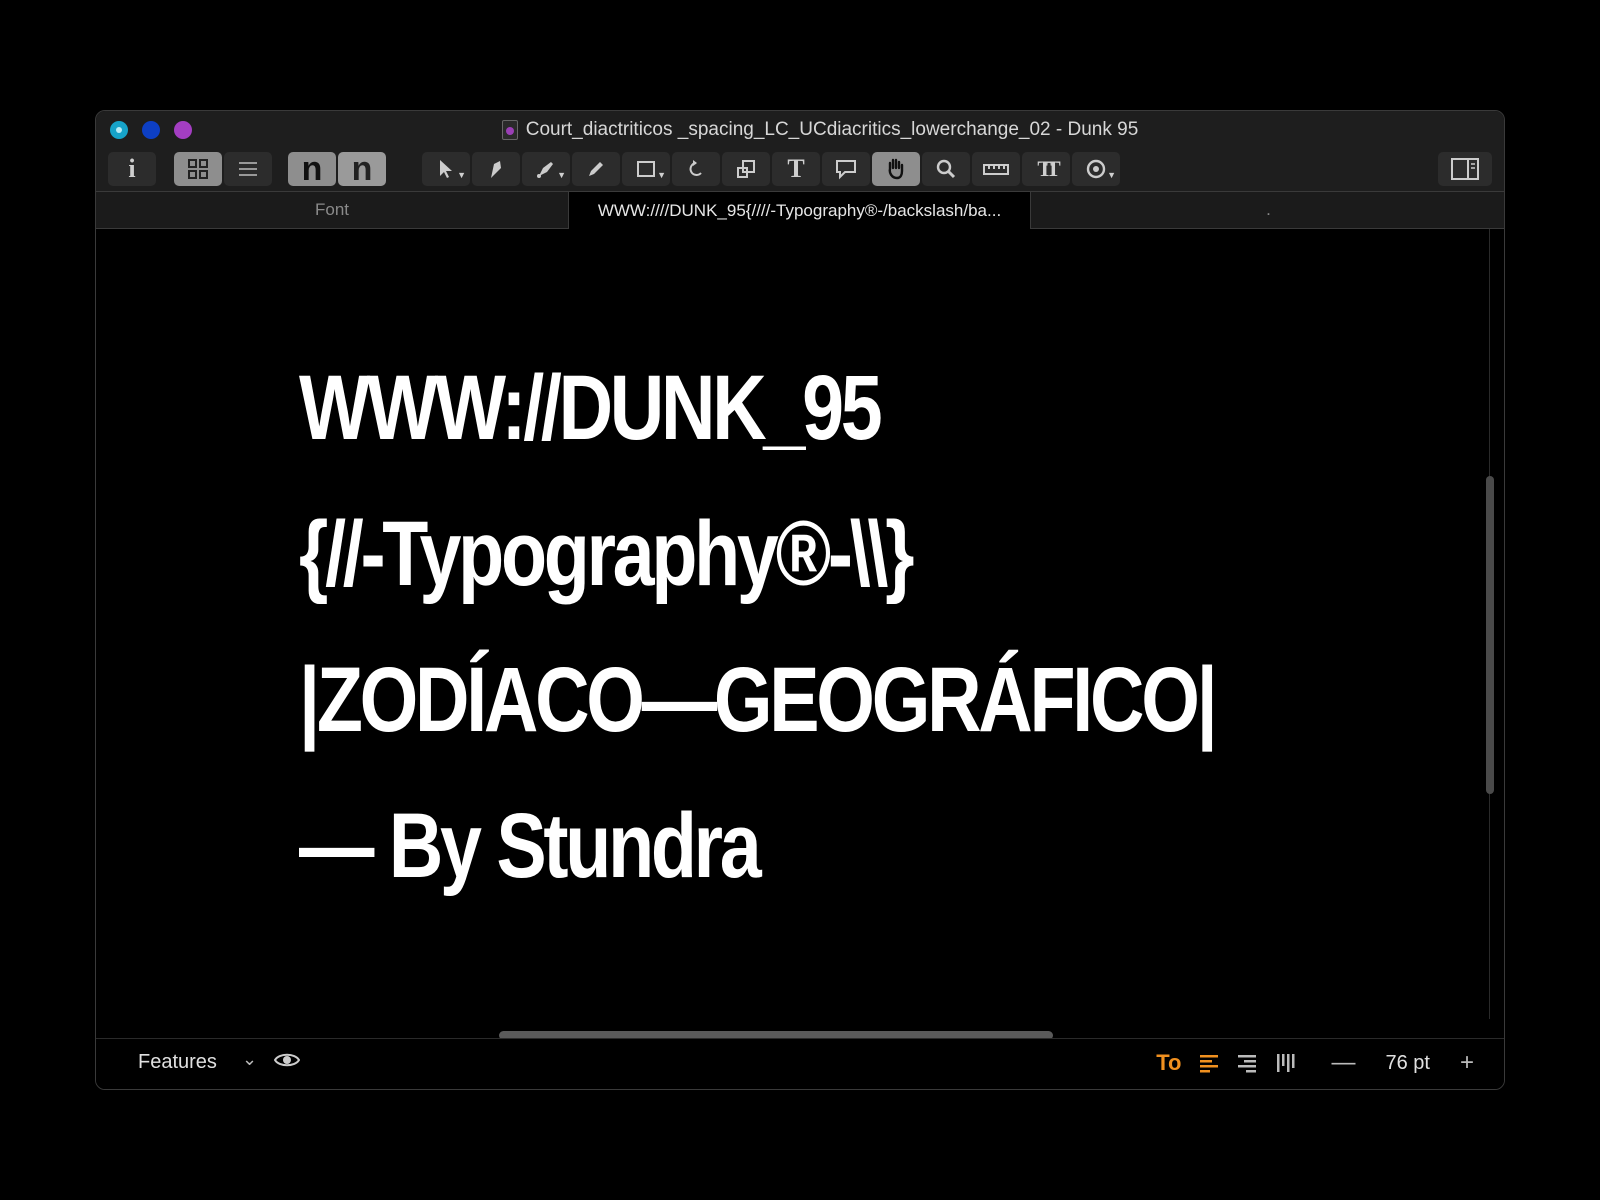  What do you see at coordinates (758, 700) in the screenshot?
I see `text-line-3: |ZODÍACO—GEOGRÁFICO|` at bounding box center [758, 700].